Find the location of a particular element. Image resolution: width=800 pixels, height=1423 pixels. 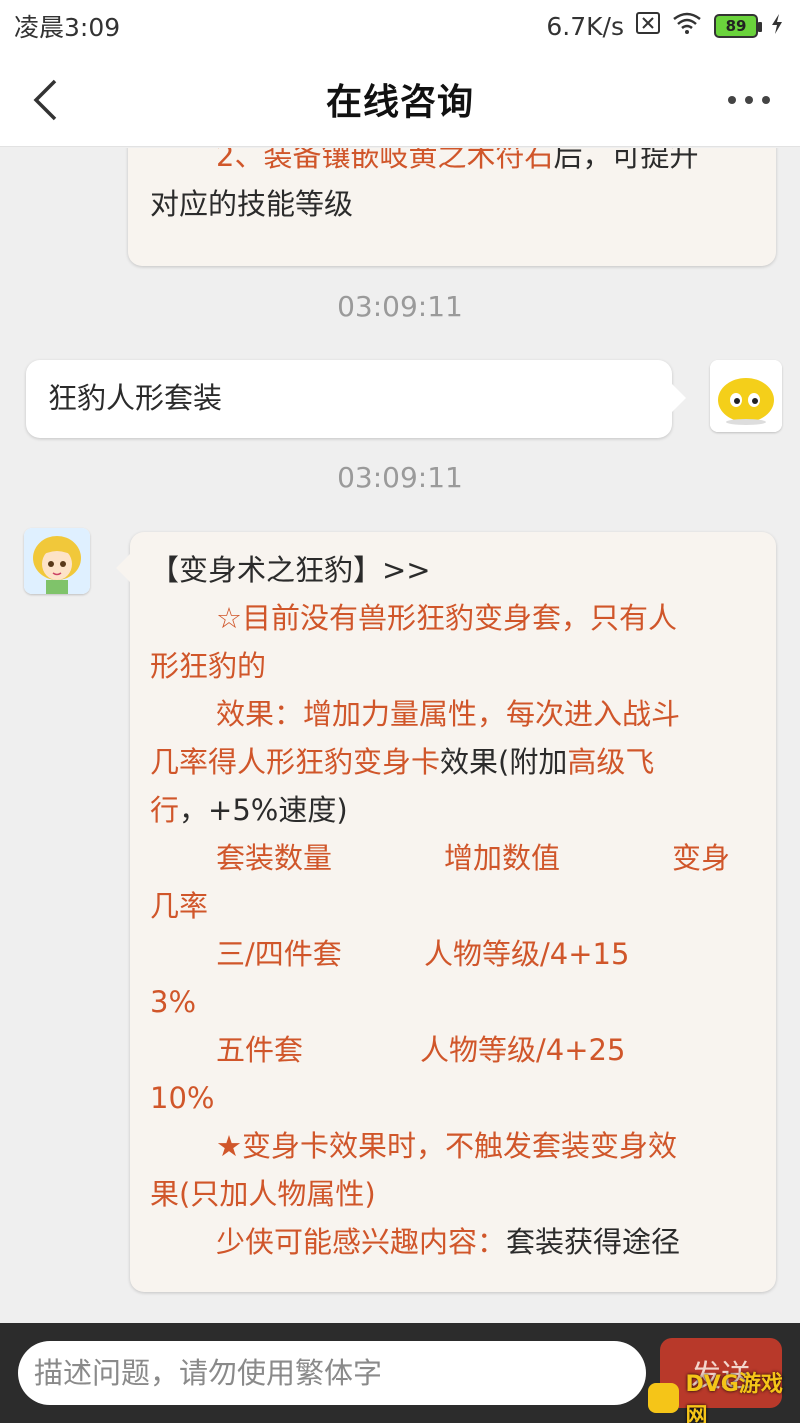

wifi-icon is located at coordinates (687, 26).